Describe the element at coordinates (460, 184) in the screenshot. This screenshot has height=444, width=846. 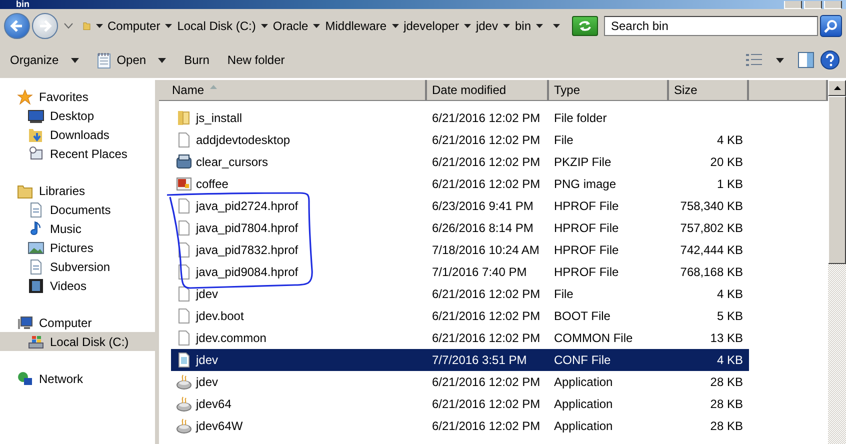
I see `file-row: coffee 6/21/2016 12:02 PM PNG image 1 KB` at that location.